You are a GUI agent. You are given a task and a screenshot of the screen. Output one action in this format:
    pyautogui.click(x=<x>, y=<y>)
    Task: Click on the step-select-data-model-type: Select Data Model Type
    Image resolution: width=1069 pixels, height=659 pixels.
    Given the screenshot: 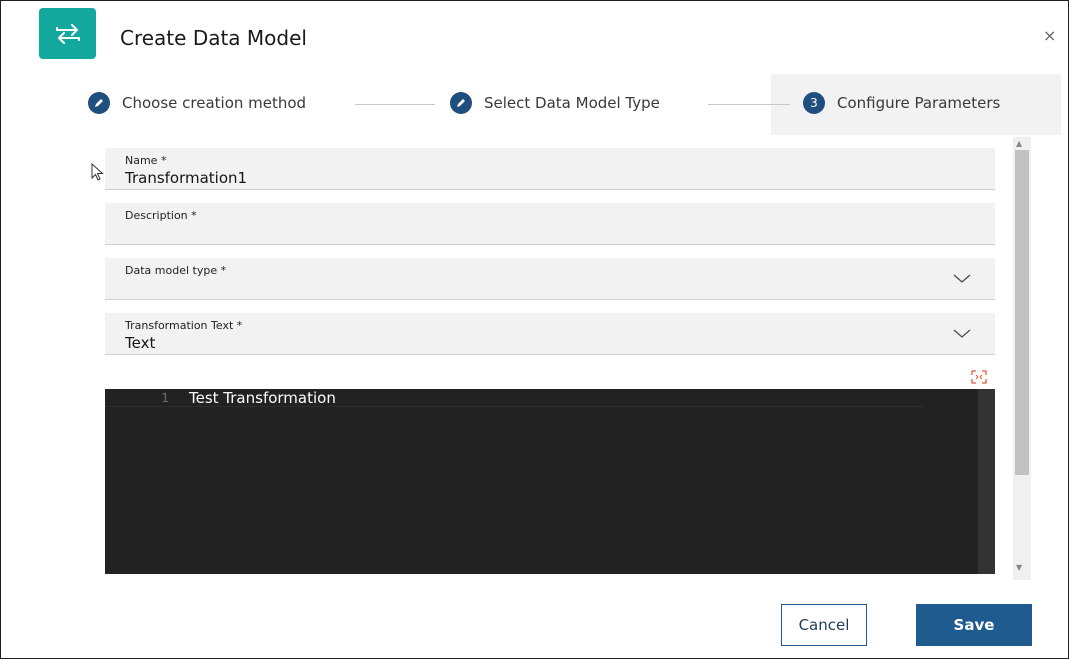 What is the action you would take?
    pyautogui.click(x=555, y=103)
    